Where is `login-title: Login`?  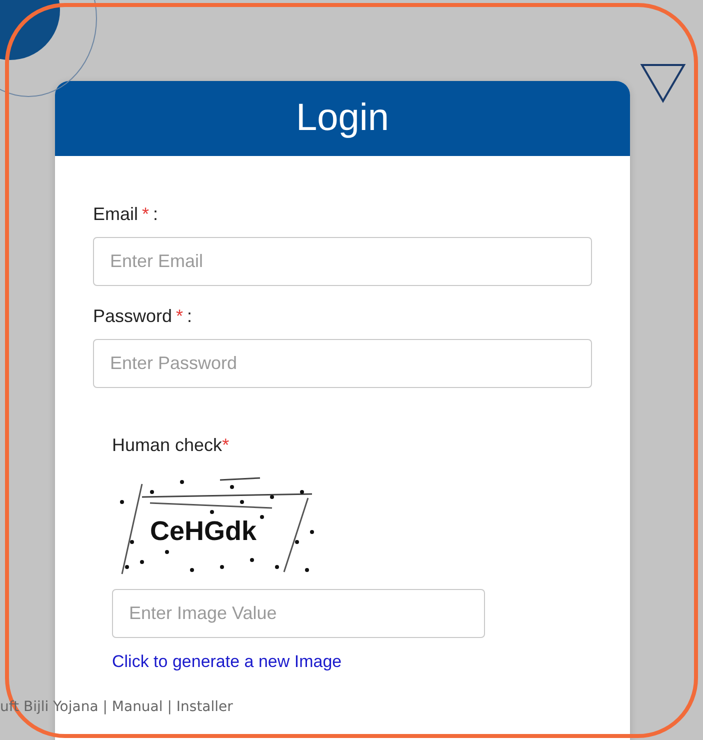 login-title: Login is located at coordinates (342, 118).